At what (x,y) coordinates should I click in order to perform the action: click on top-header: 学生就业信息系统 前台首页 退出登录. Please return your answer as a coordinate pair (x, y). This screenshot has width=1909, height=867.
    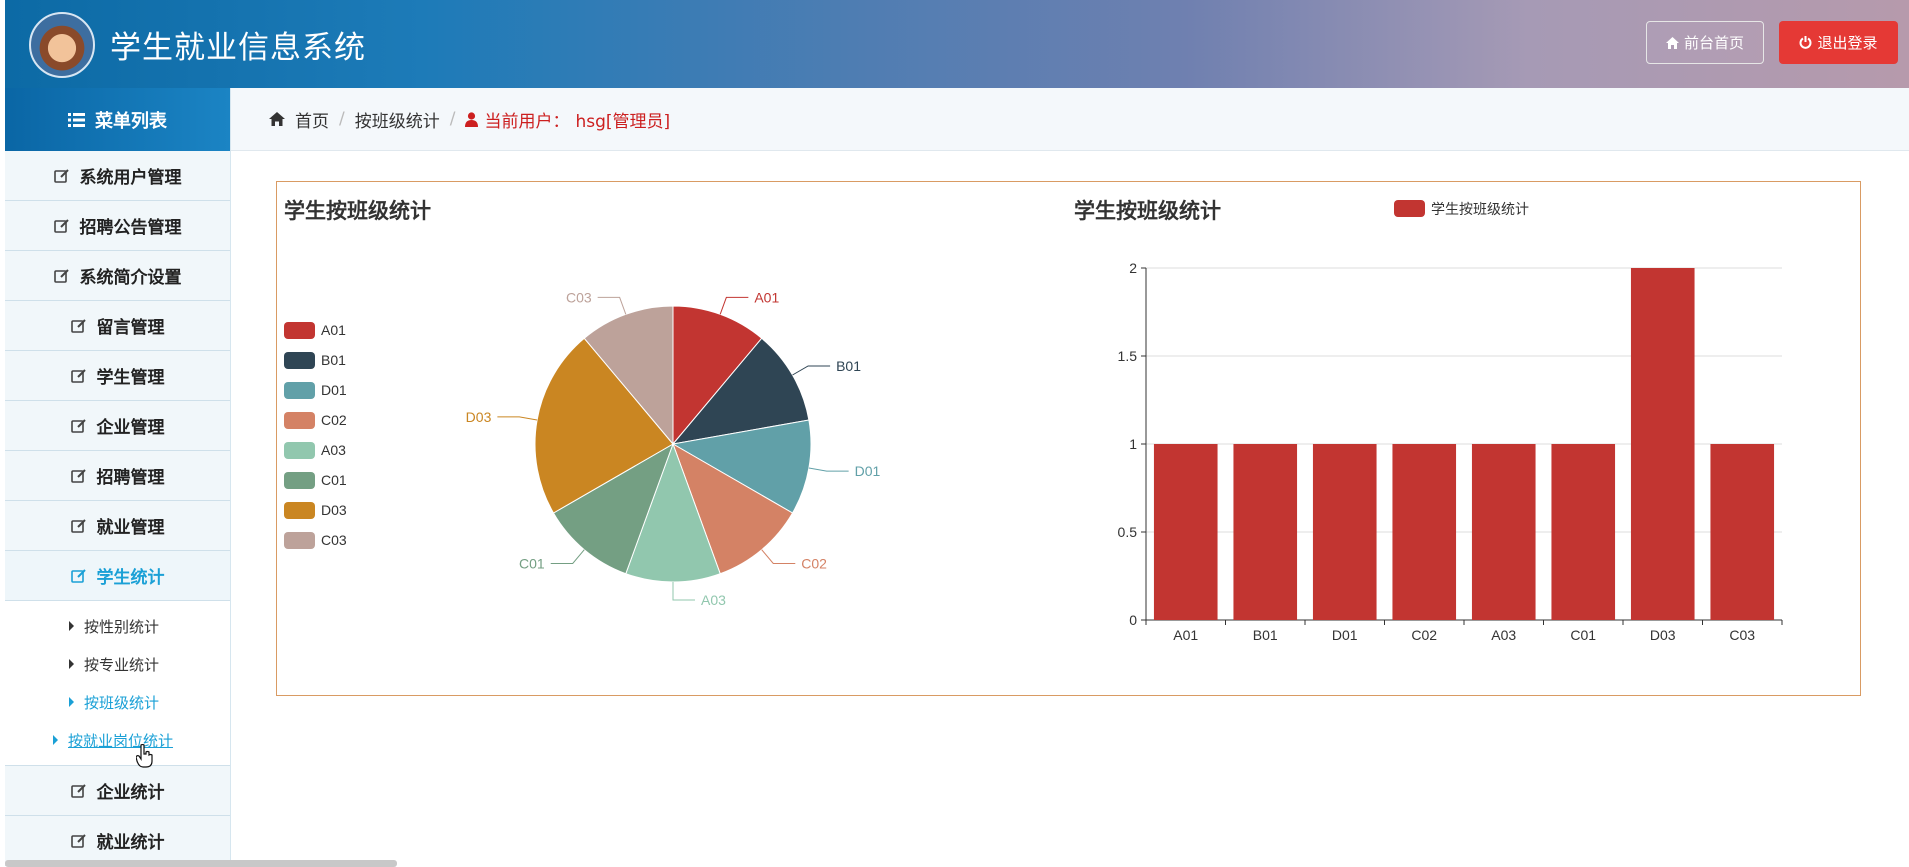
    Looking at the image, I should click on (957, 44).